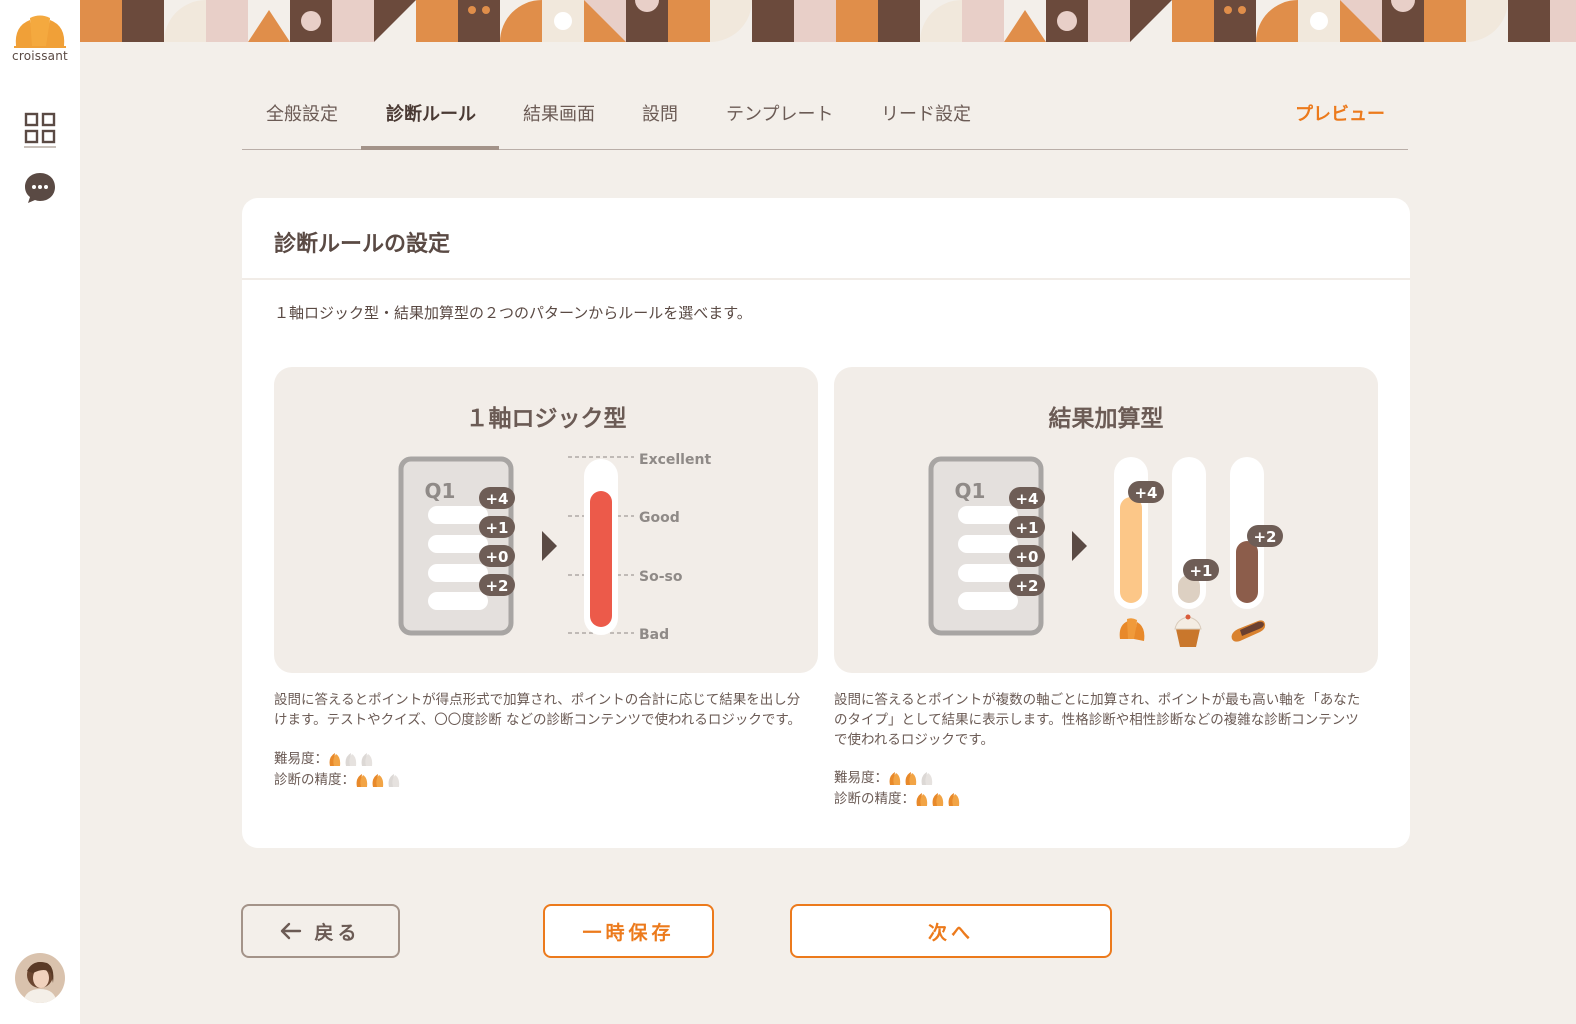 The image size is (1576, 1024). I want to click on next-button: 次へ, so click(951, 931).